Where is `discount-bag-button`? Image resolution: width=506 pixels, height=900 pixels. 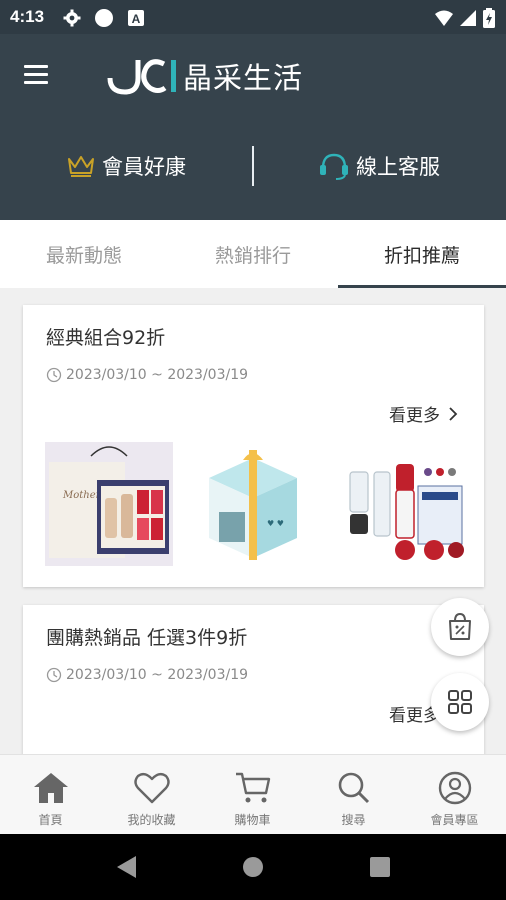 discount-bag-button is located at coordinates (460, 627).